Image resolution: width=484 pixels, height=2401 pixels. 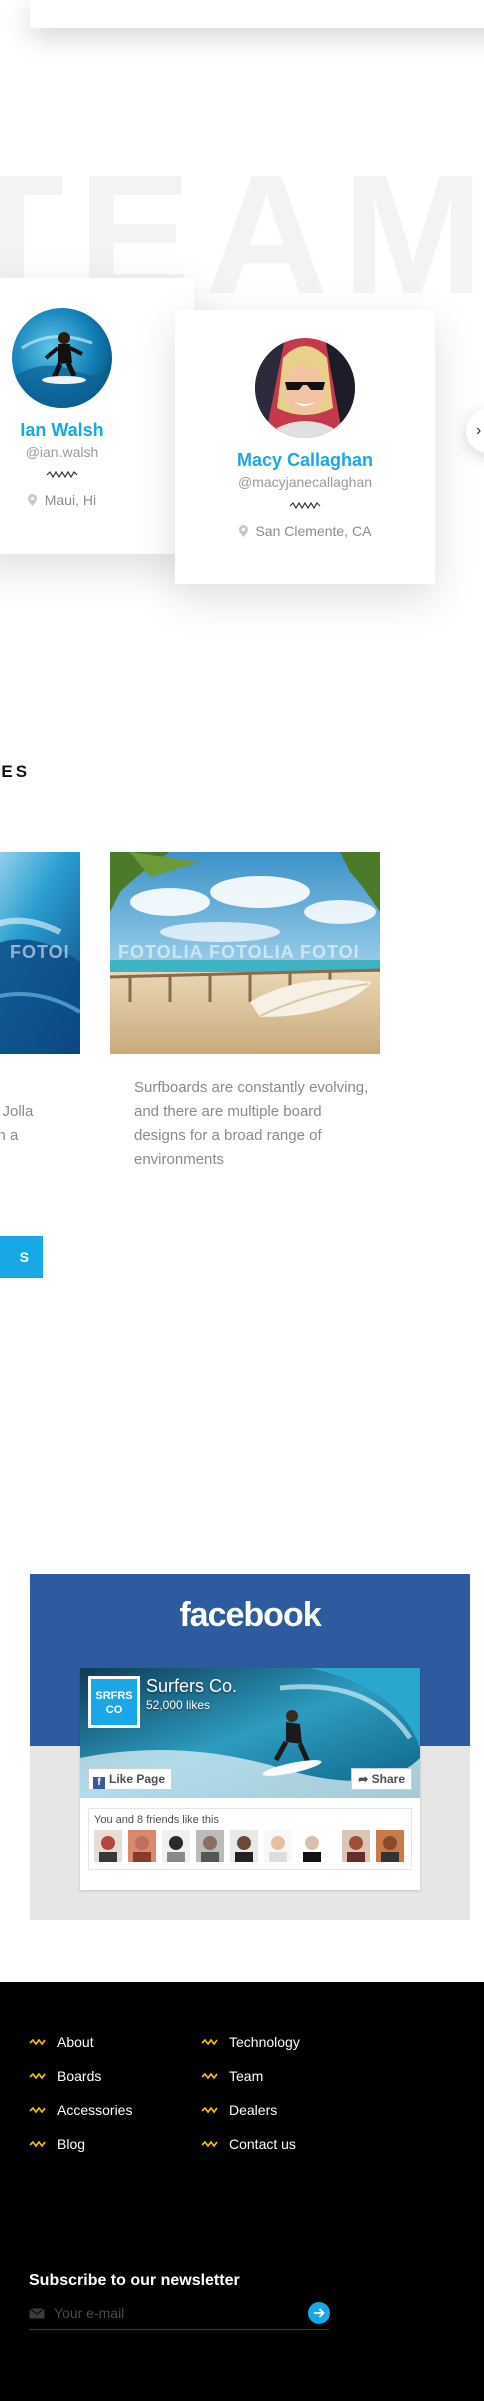 I want to click on footer-link-boards: Boards, so click(x=65, y=2076).